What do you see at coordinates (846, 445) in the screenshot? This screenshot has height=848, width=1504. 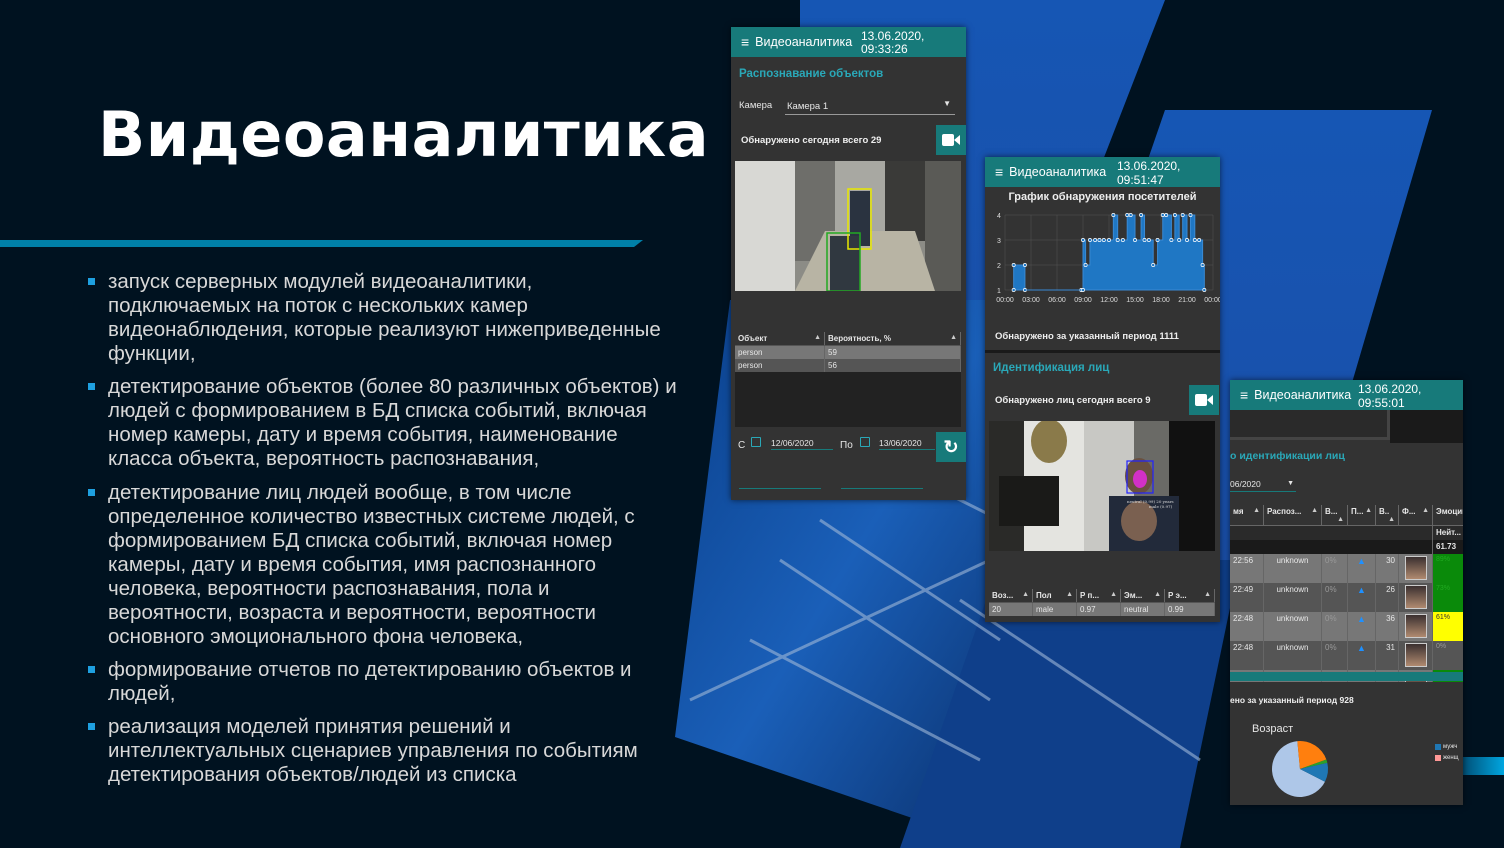 I see `to-label: По` at bounding box center [846, 445].